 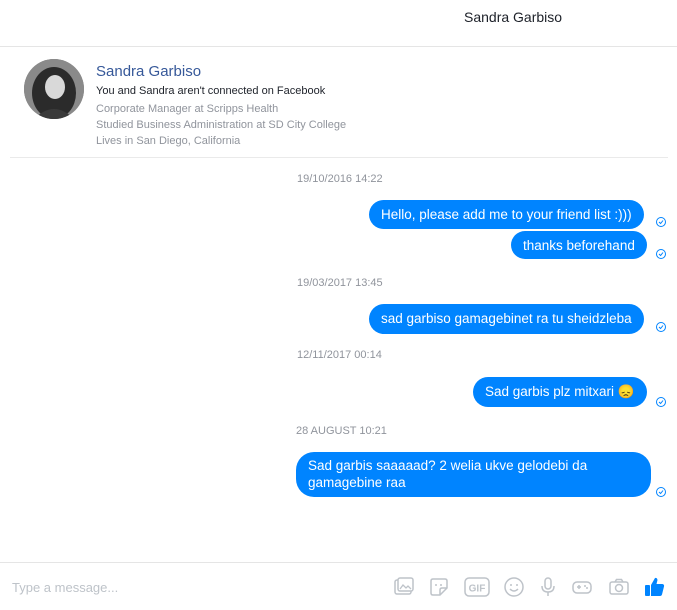 I want to click on message-bubble: sad garbiso gamagebinet ra tu sheidzleba, so click(x=506, y=319).